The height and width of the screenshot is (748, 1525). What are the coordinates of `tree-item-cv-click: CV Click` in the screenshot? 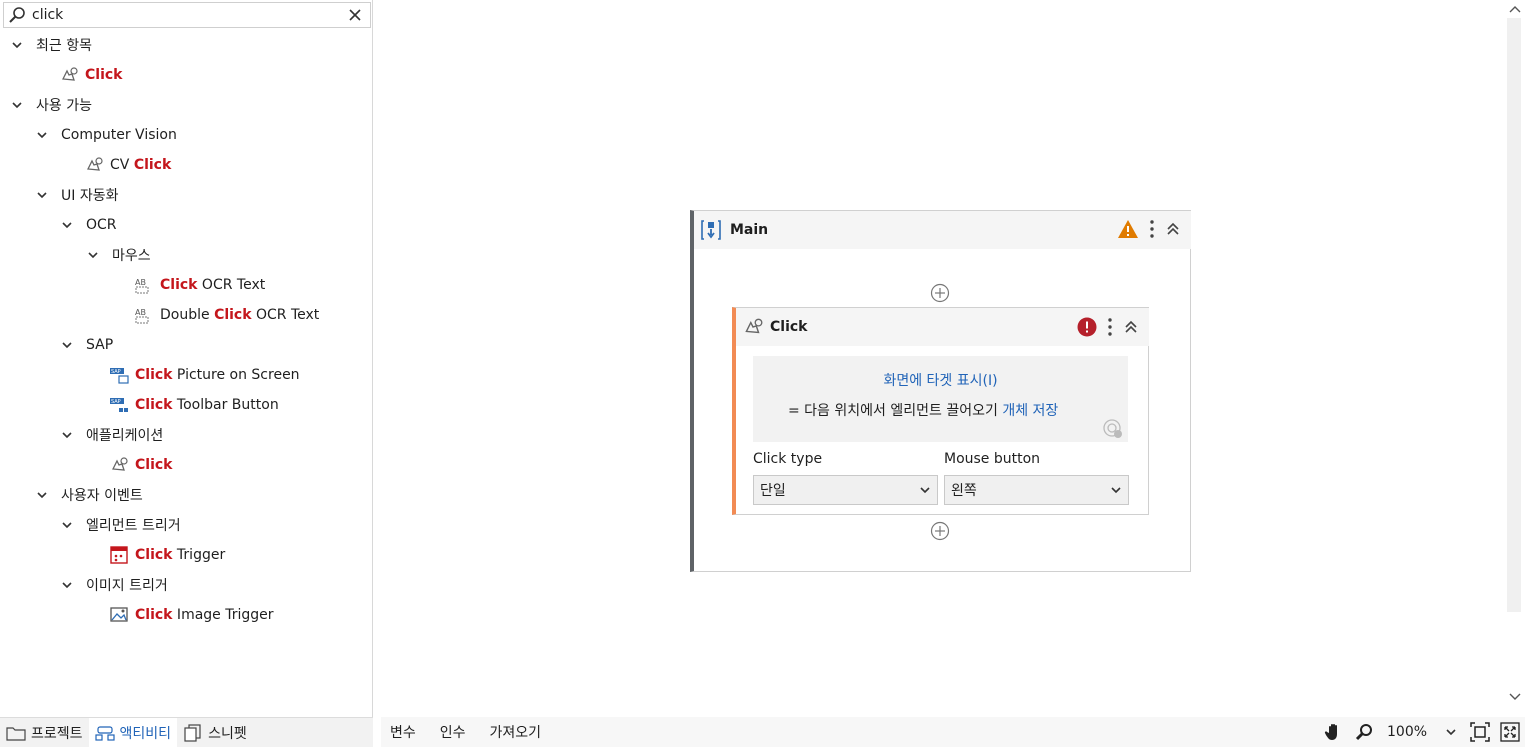 It's located at (186, 165).